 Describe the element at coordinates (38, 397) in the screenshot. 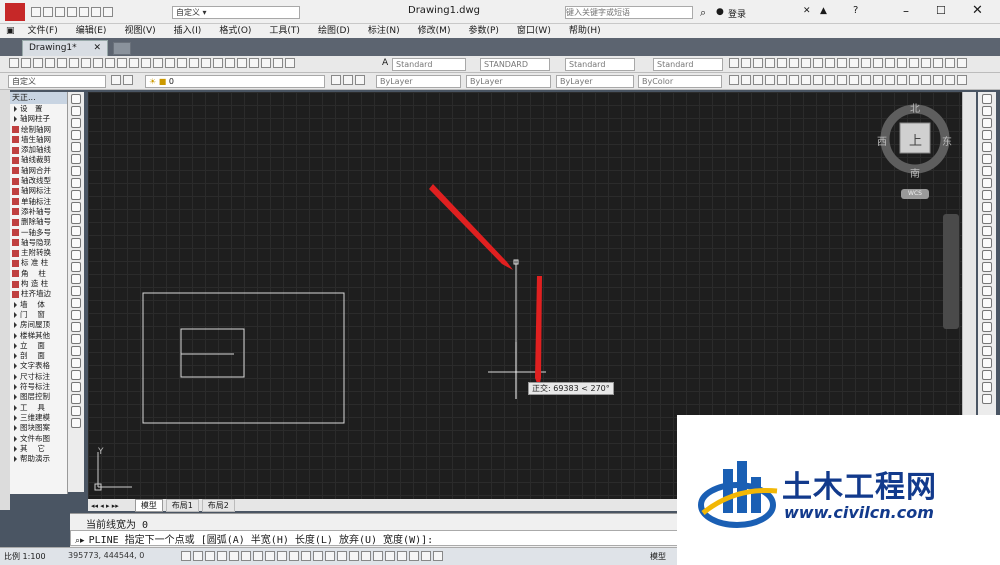

I see `palette-item: 图层控制` at that location.